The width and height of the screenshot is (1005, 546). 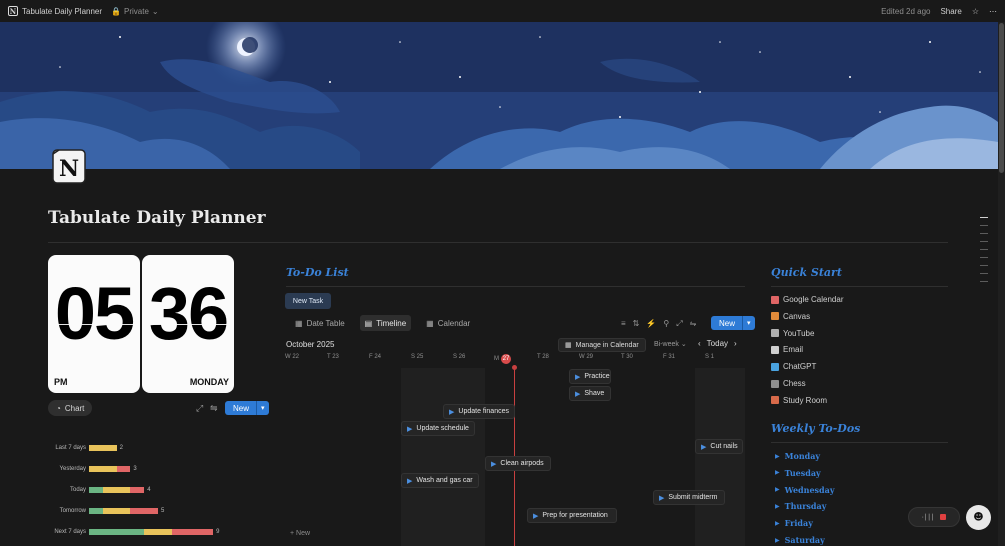 What do you see at coordinates (385, 323) in the screenshot?
I see `tab-timeline: ▤ Timeline` at bounding box center [385, 323].